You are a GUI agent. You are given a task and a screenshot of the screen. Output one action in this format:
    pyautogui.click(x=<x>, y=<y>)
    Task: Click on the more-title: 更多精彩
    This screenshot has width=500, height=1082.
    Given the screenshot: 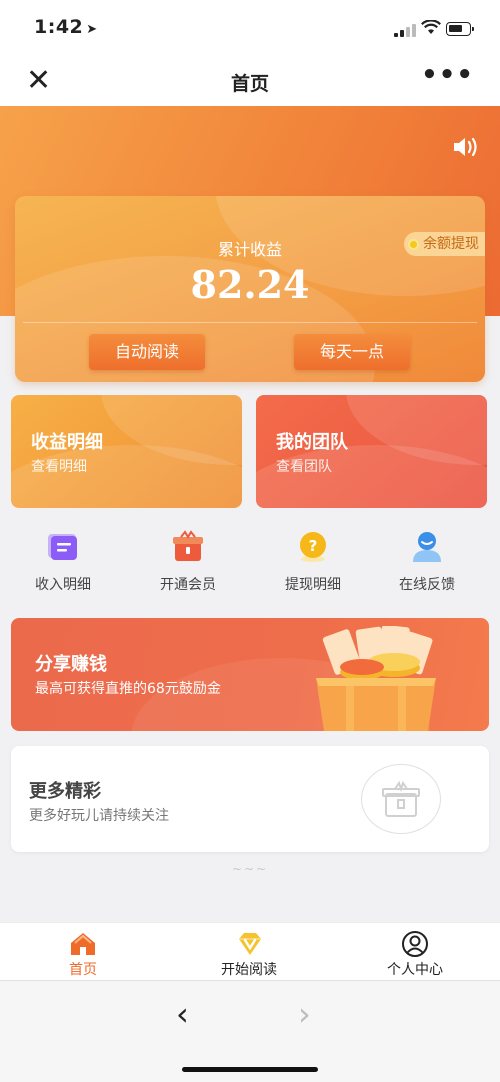 What is the action you would take?
    pyautogui.click(x=65, y=791)
    